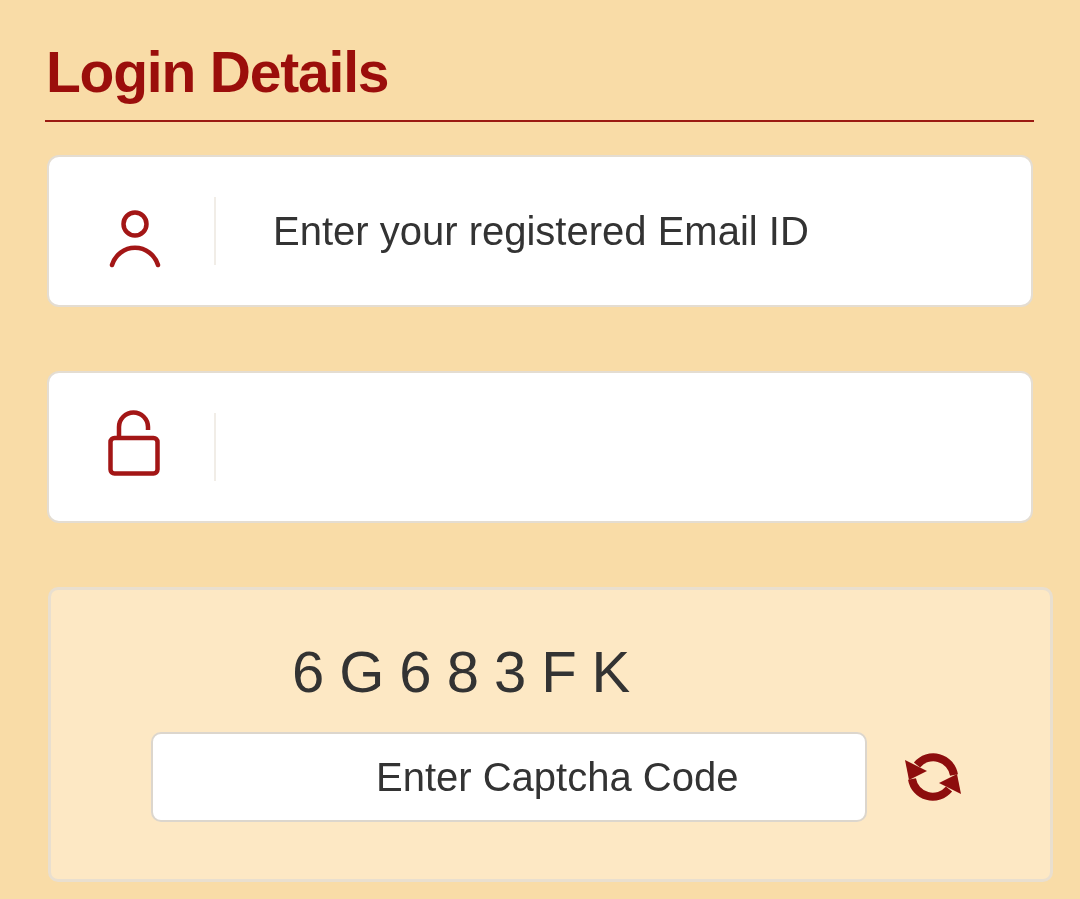 The image size is (1080, 899). What do you see at coordinates (217, 72) in the screenshot?
I see `section-title: Login Details` at bounding box center [217, 72].